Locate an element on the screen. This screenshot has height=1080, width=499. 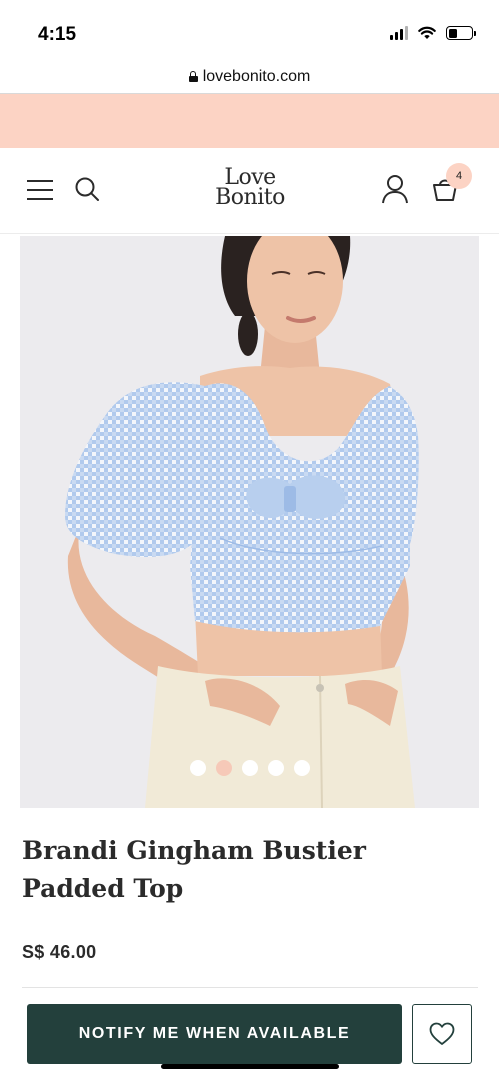
home-indicator is located at coordinates (250, 1066).